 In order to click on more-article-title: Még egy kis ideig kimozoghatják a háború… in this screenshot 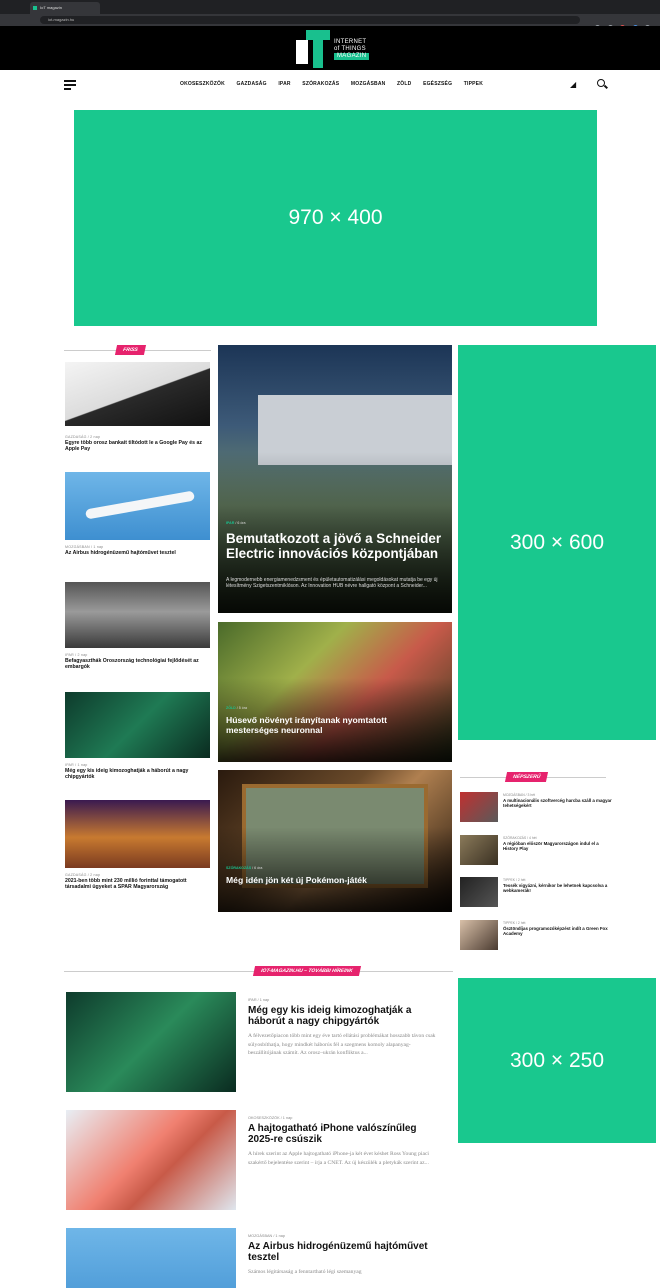, I will do `click(343, 1016)`.